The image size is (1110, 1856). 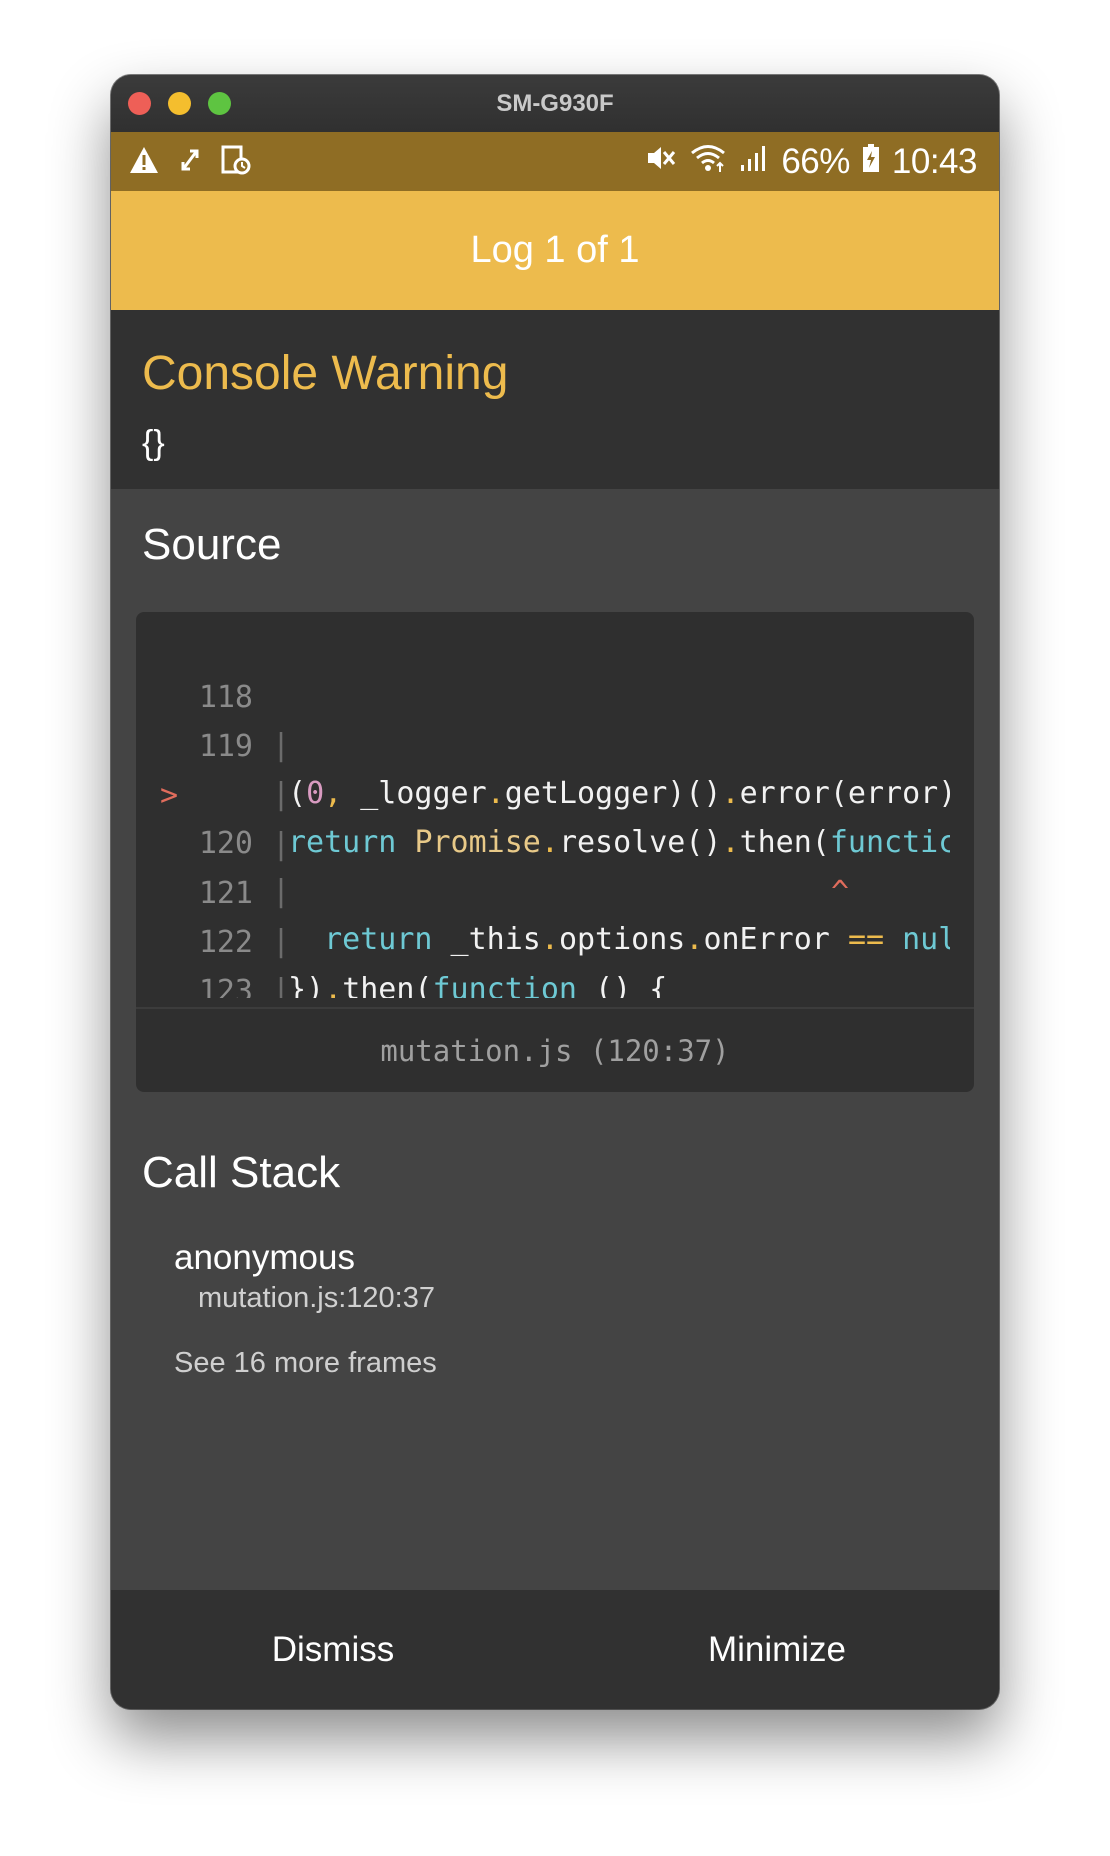 I want to click on status-time: 10:43, so click(x=934, y=161).